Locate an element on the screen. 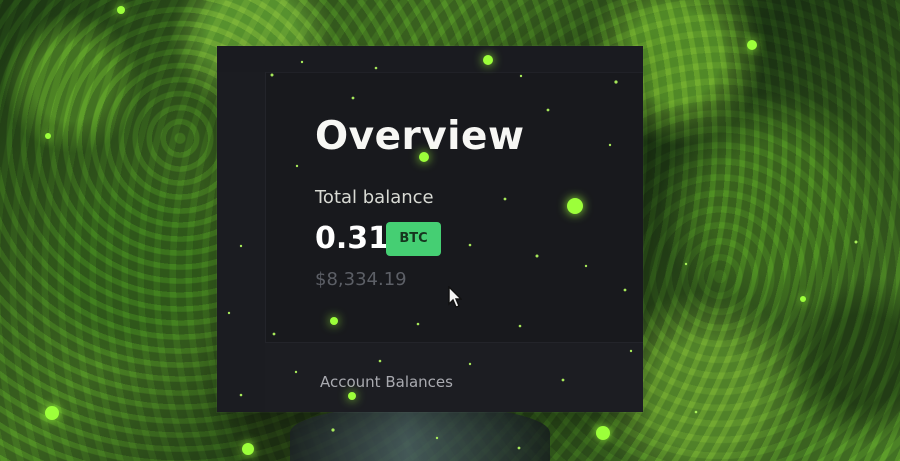  fiat-value: $8,334.19 is located at coordinates (361, 279).